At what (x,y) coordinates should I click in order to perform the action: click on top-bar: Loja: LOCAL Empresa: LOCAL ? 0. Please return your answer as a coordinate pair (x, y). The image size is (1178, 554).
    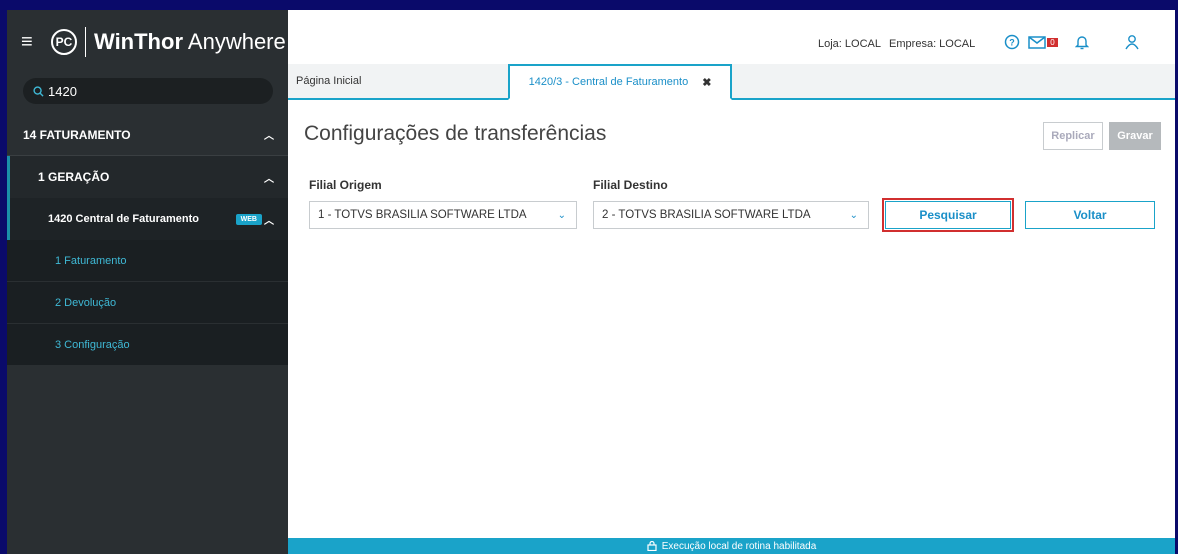
    Looking at the image, I should click on (731, 37).